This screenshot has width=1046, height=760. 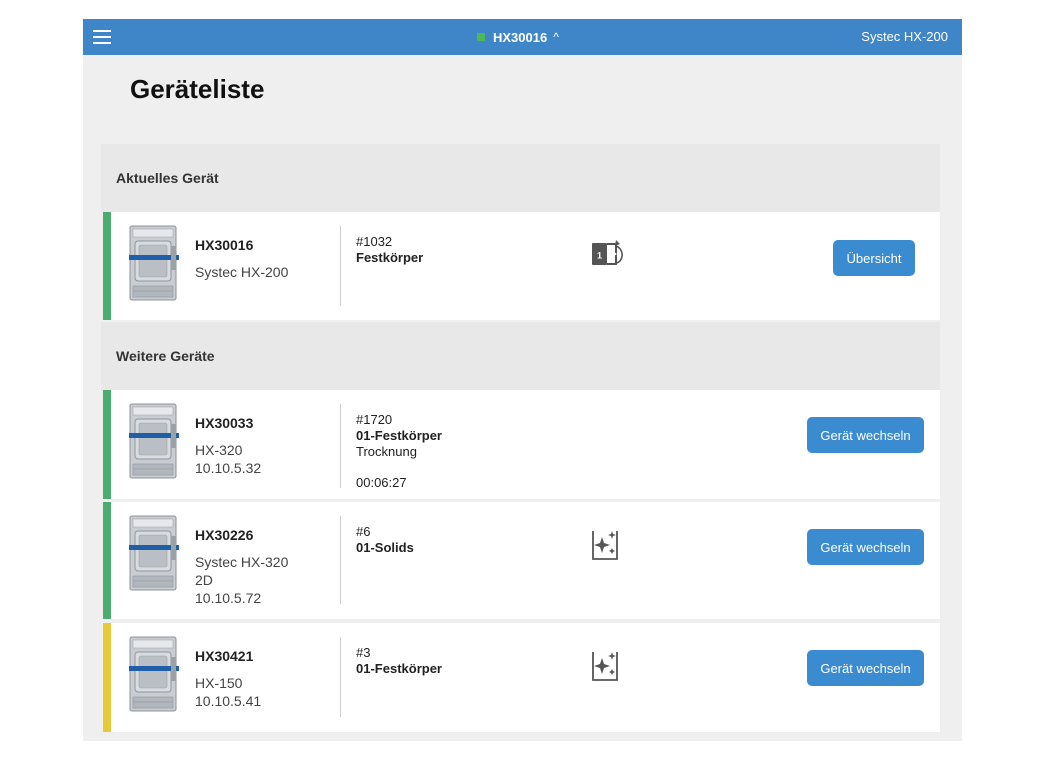 I want to click on program-name: 01-Solids, so click(x=385, y=547).